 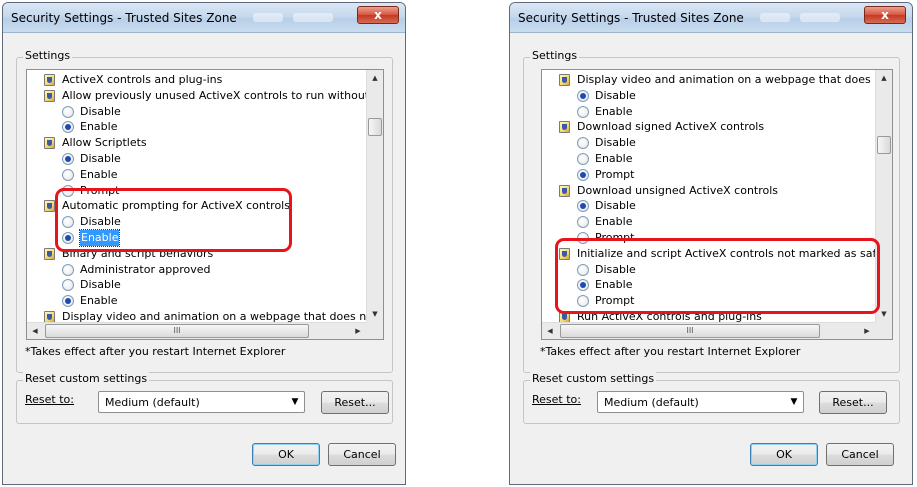 I want to click on row-label: Prompt, so click(x=615, y=174).